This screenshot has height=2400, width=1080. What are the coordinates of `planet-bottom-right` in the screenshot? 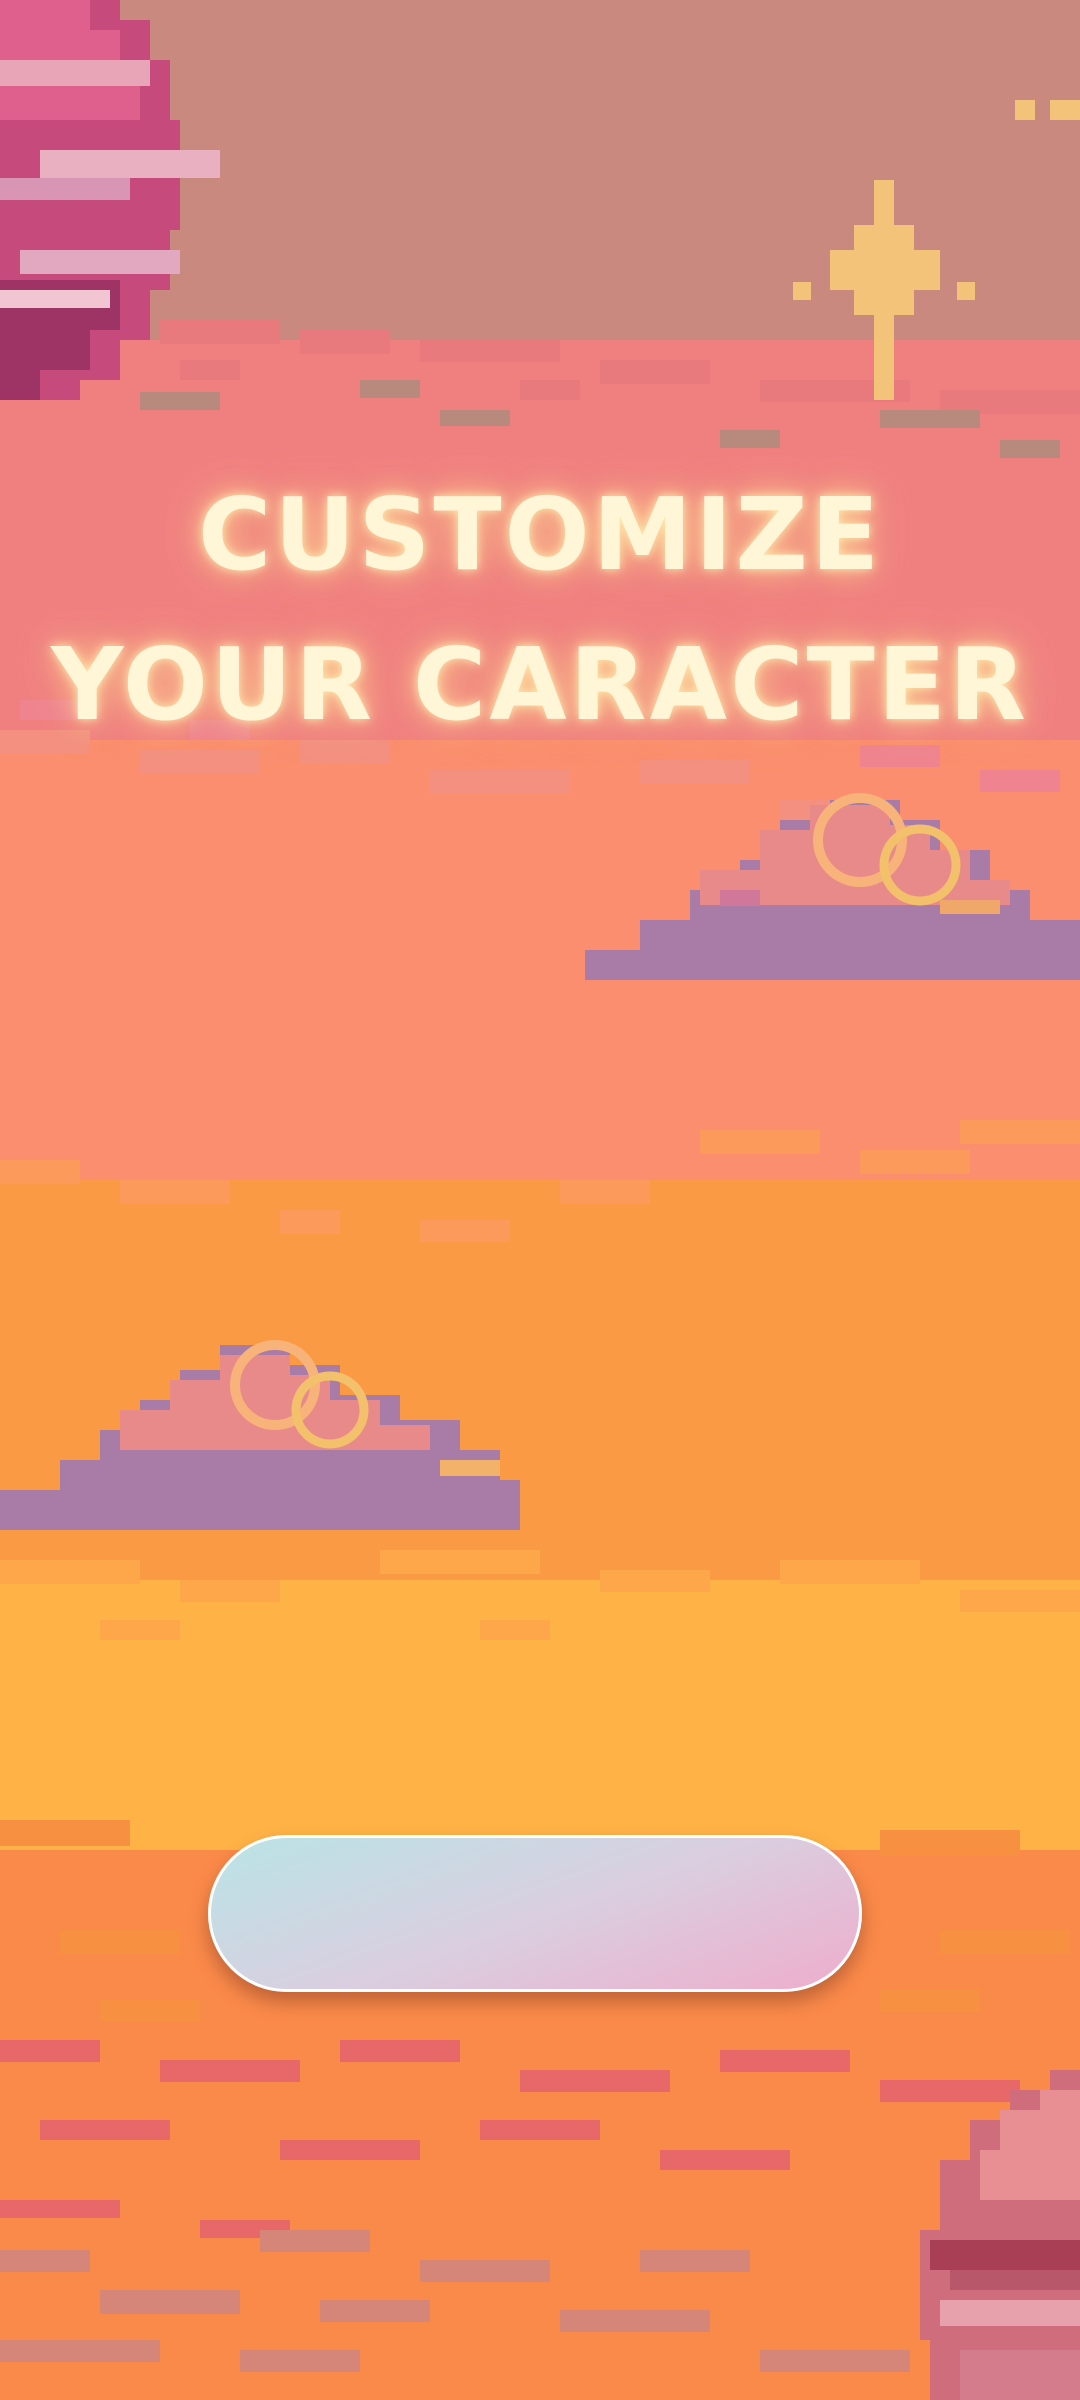 It's located at (1000, 2235).